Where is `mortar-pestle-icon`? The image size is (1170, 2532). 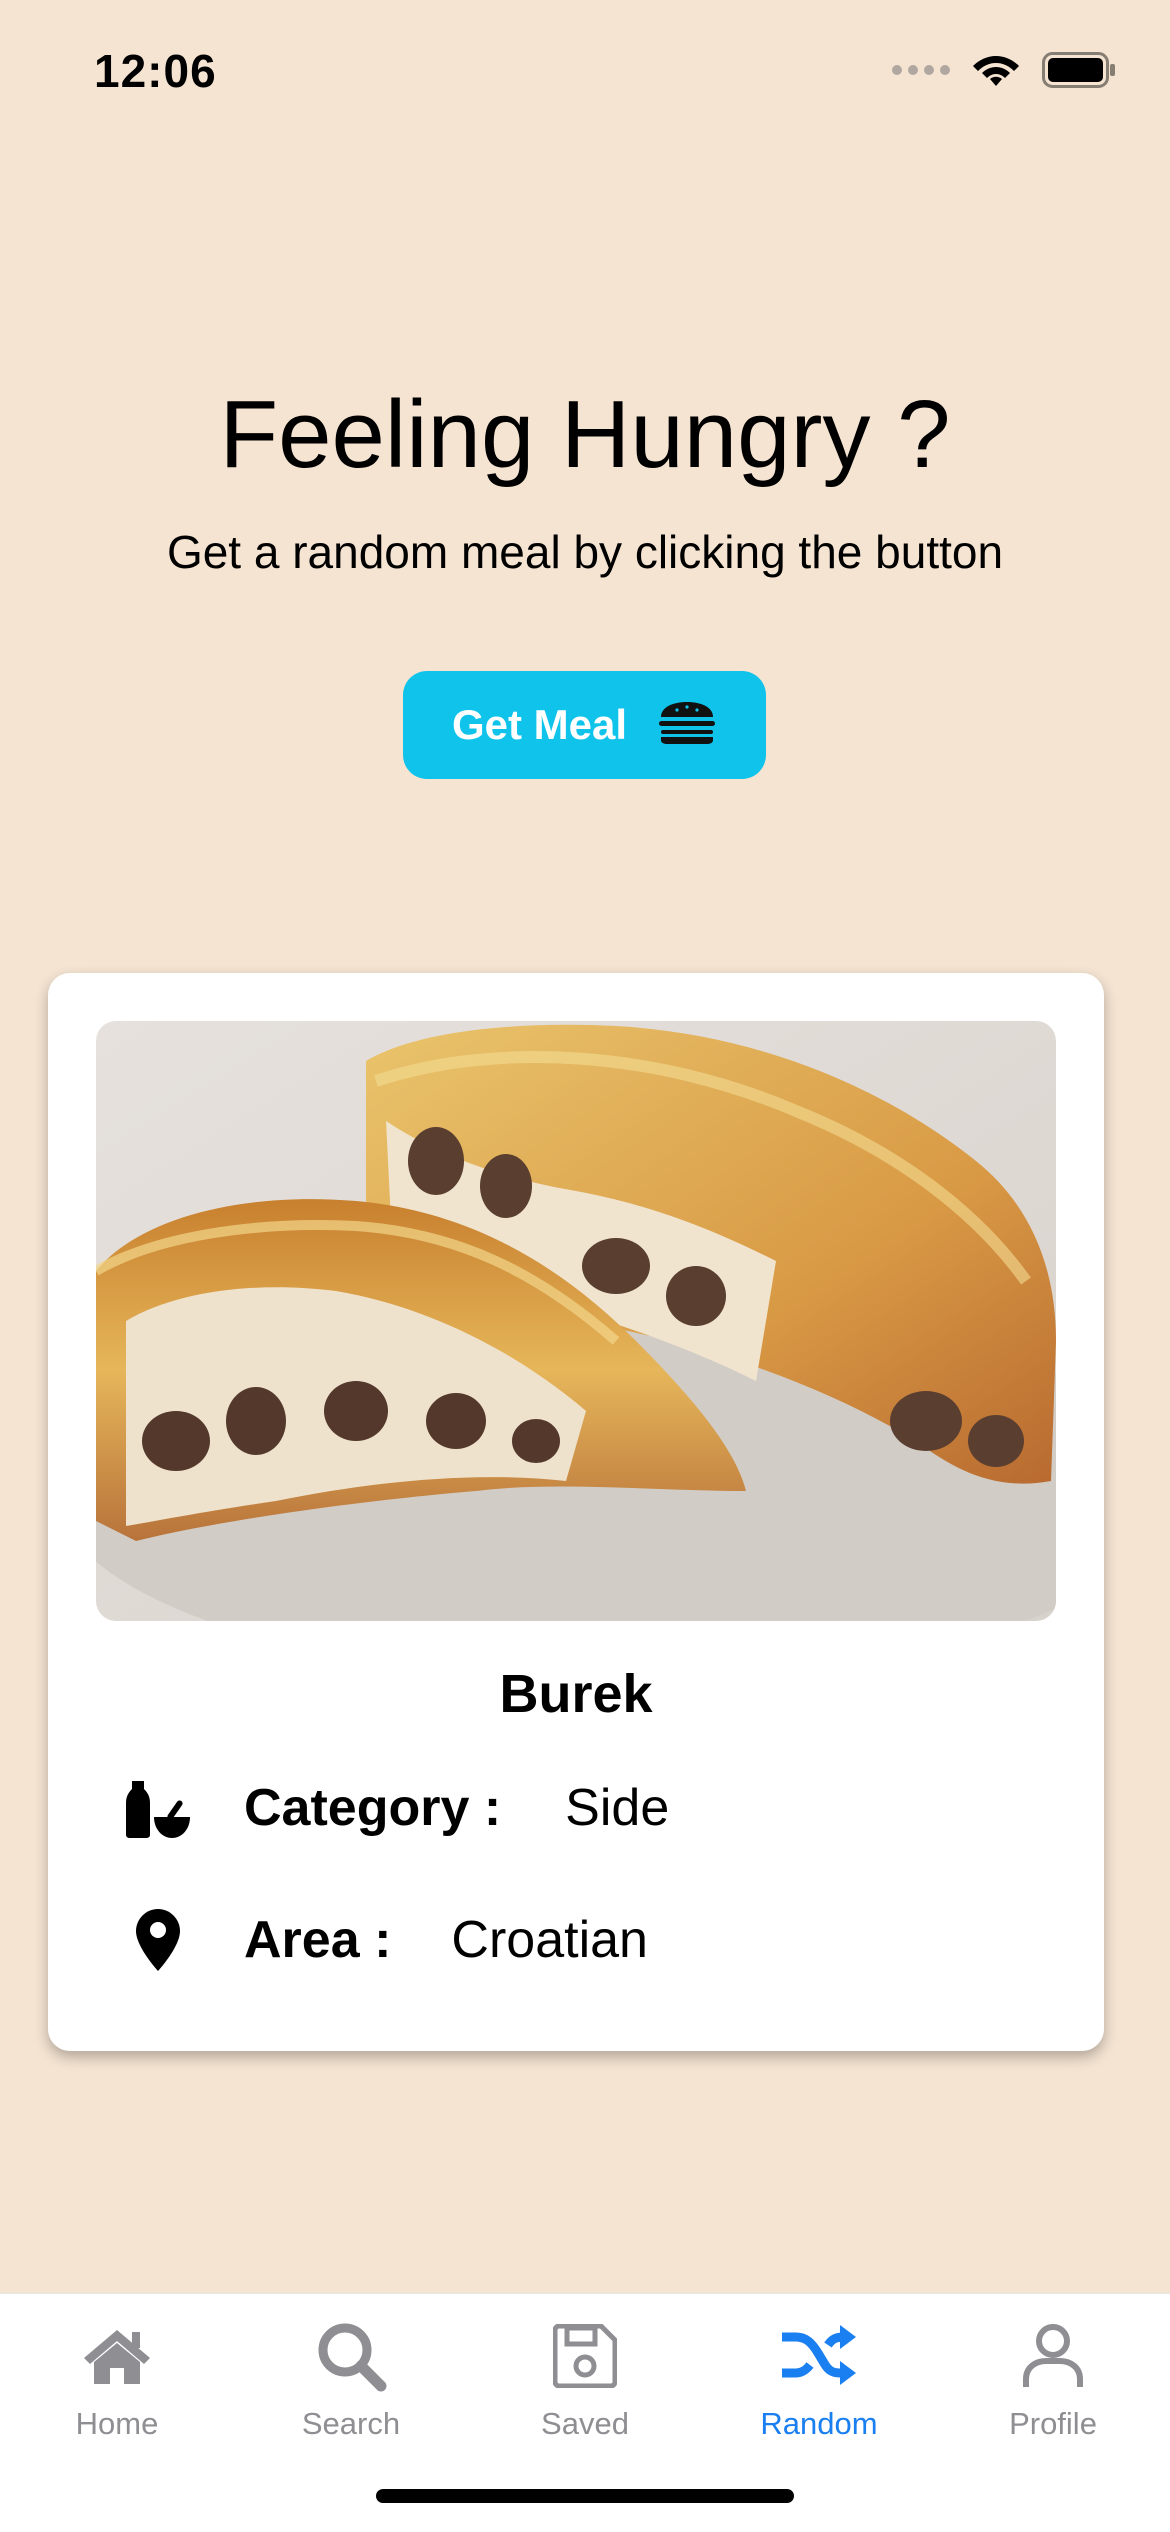
mortar-pestle-icon is located at coordinates (158, 1808).